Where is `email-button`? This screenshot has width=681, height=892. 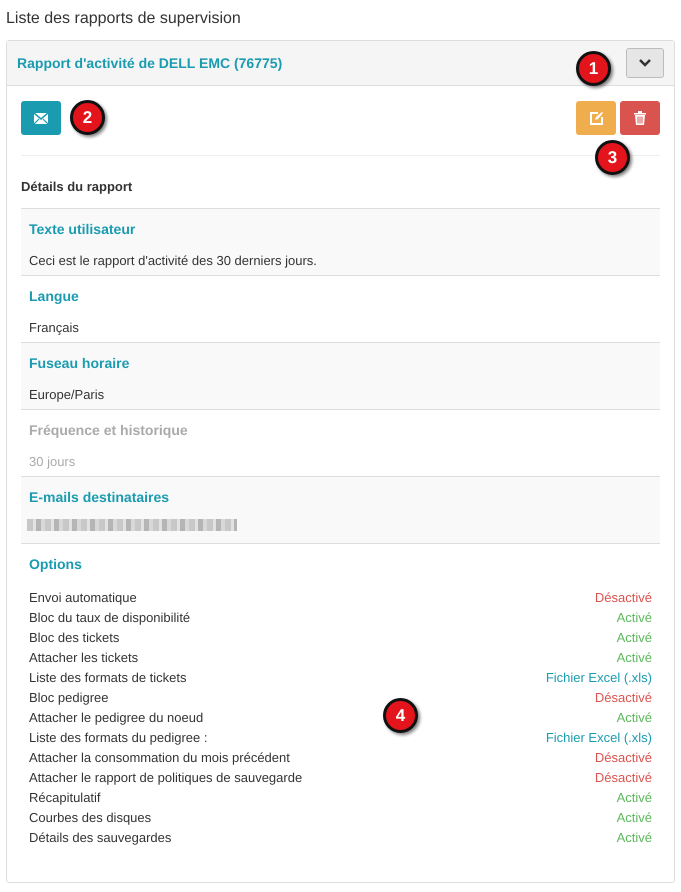
email-button is located at coordinates (41, 118).